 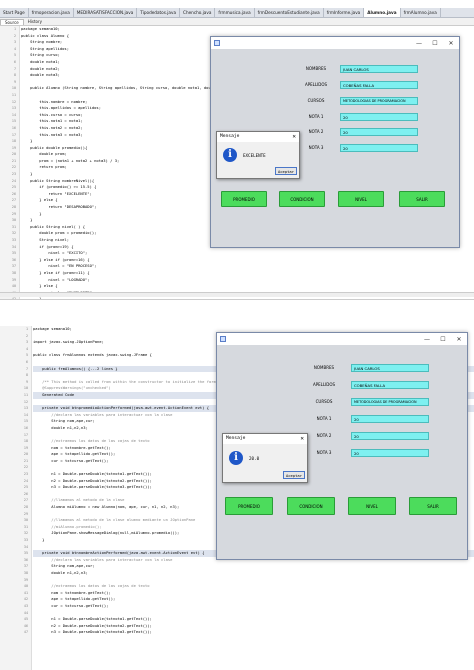 What do you see at coordinates (40, 28) in the screenshot?
I see `code-line: package semana10;` at bounding box center [40, 28].